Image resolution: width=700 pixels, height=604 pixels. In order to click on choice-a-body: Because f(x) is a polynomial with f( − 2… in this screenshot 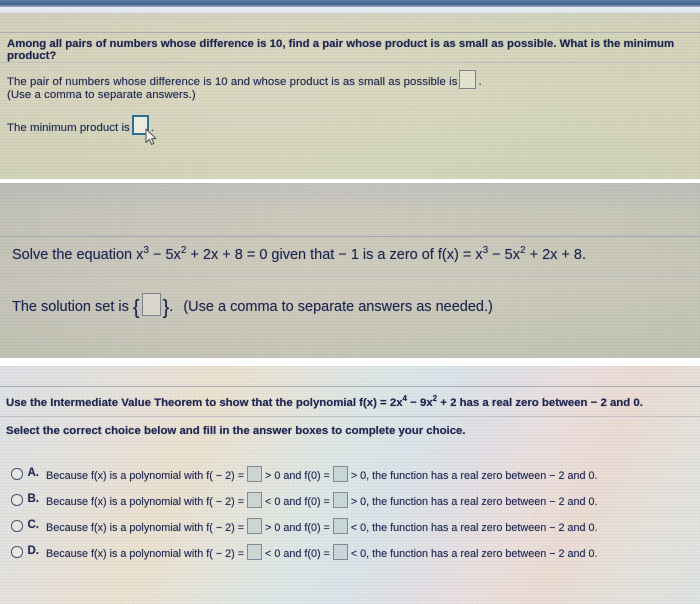, I will do `click(371, 474)`.